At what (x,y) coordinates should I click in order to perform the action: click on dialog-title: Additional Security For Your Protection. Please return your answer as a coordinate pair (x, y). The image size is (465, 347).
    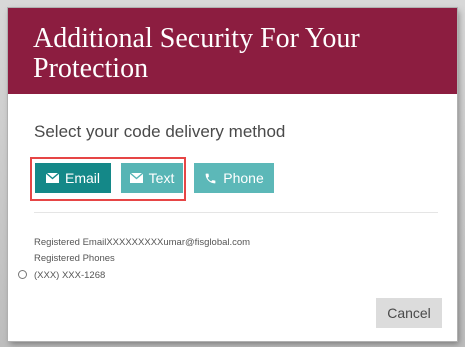
    Looking at the image, I should click on (196, 53).